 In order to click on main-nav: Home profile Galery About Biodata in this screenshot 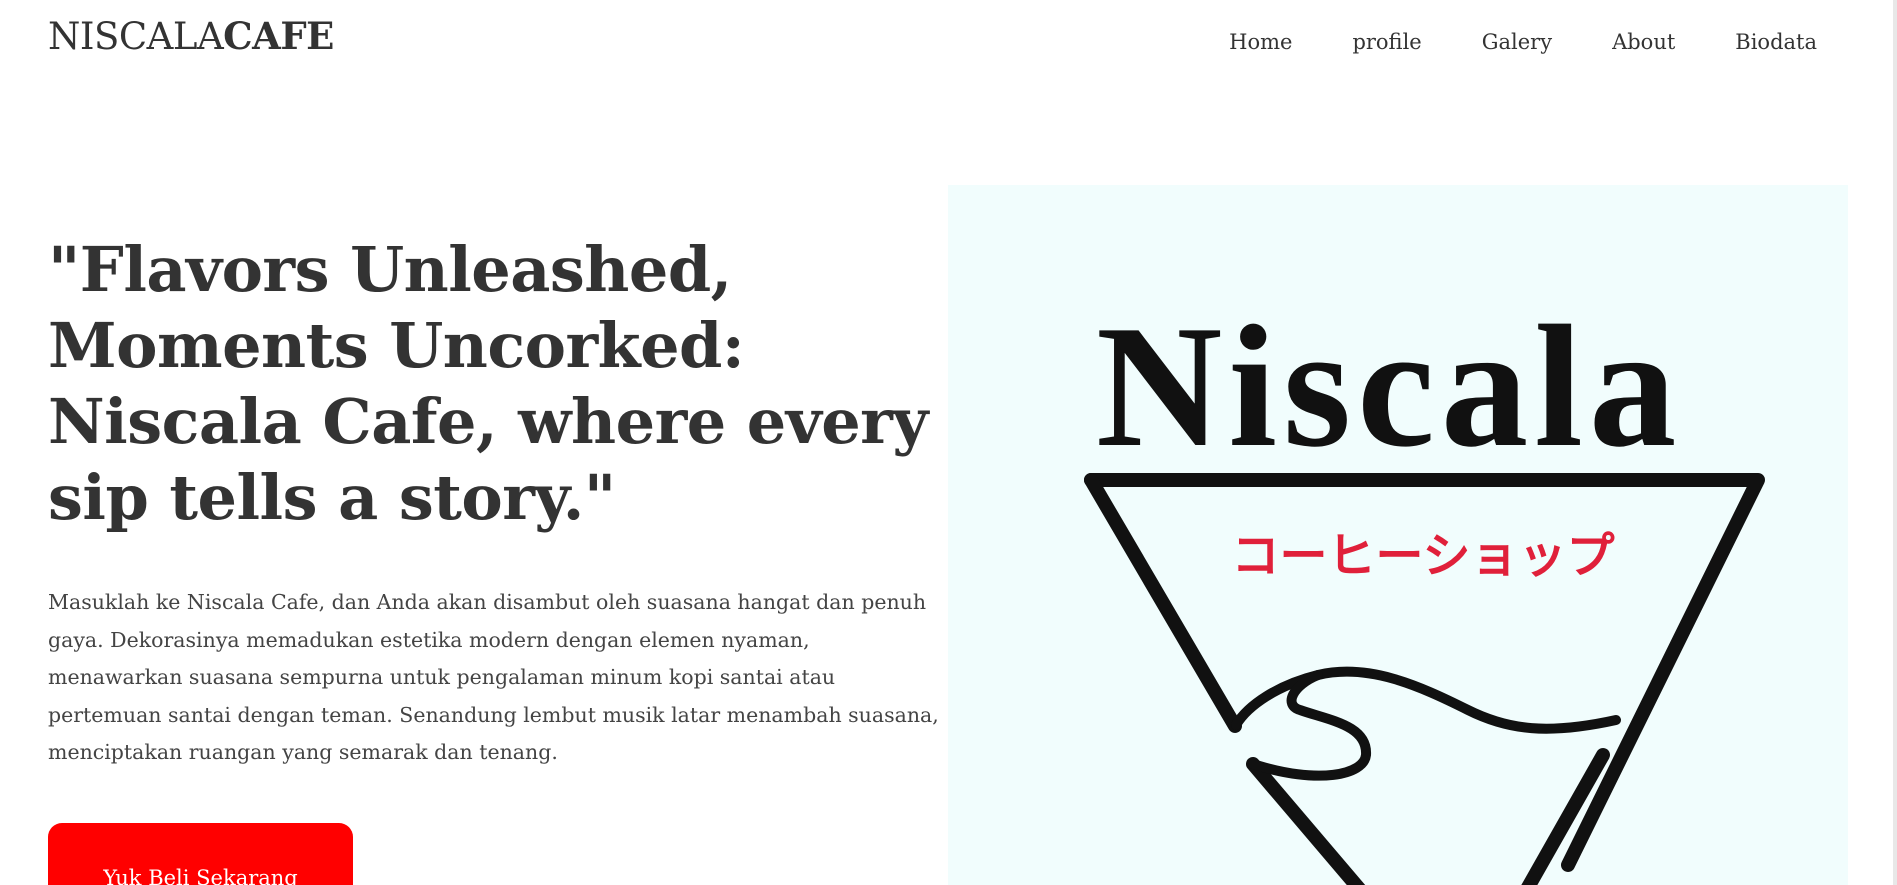, I will do `click(1493, 42)`.